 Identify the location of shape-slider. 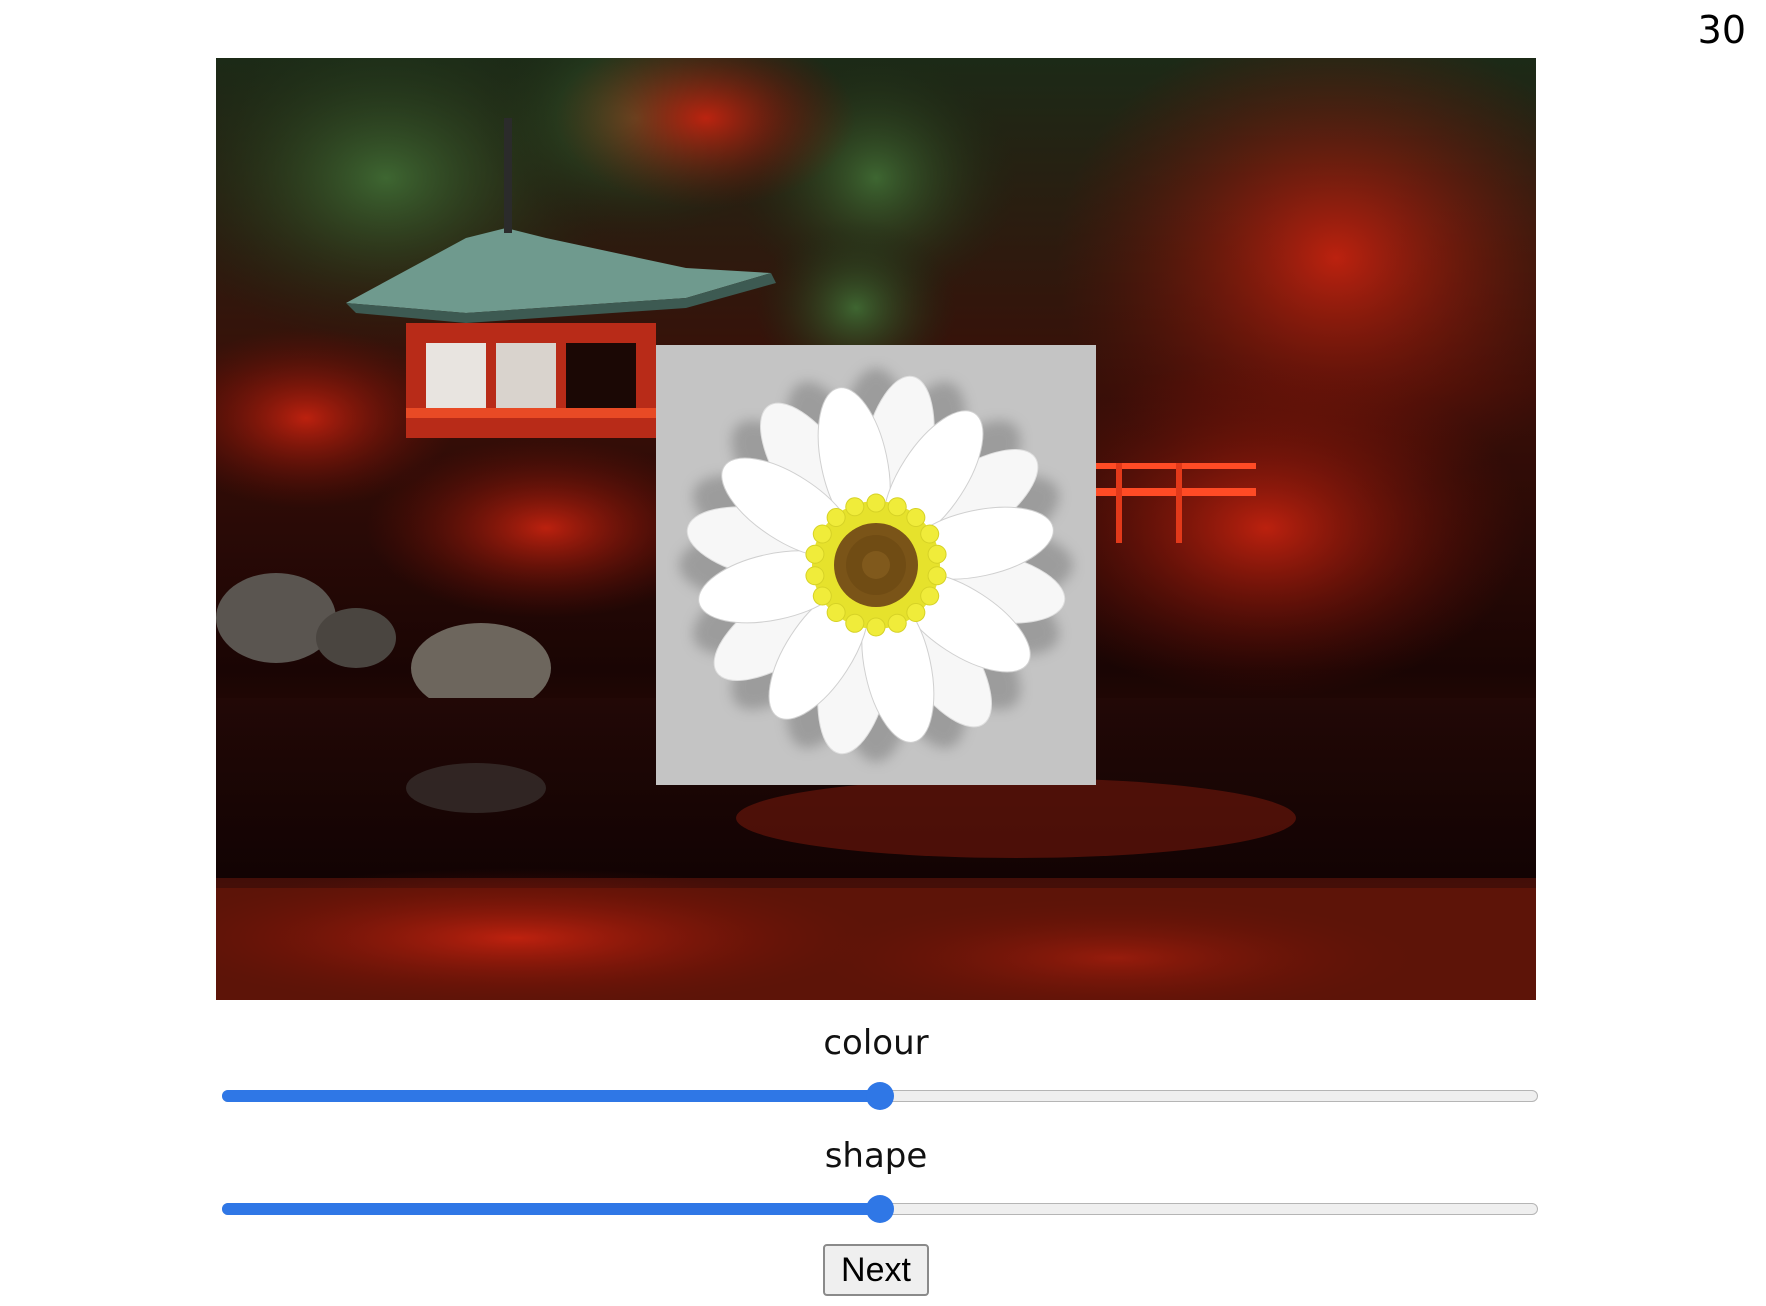
(880, 1209).